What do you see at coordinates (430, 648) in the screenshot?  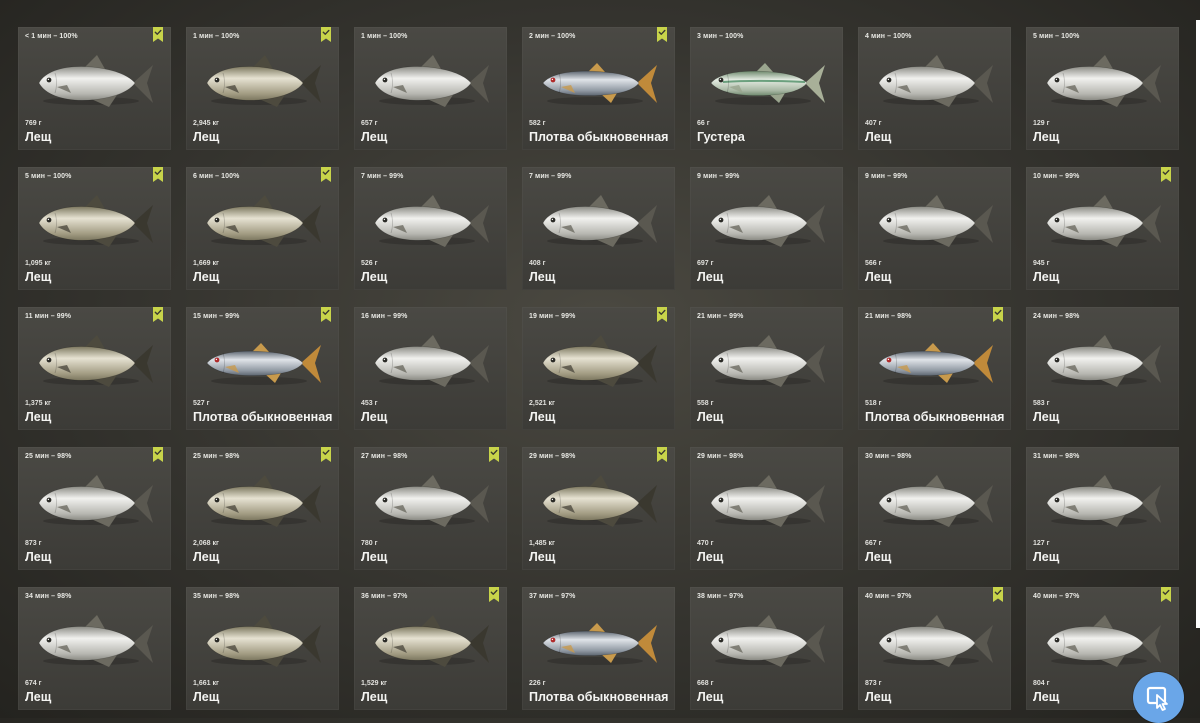 I see `catch-card: 36 мин – 97% 1,529 кг Лещ` at bounding box center [430, 648].